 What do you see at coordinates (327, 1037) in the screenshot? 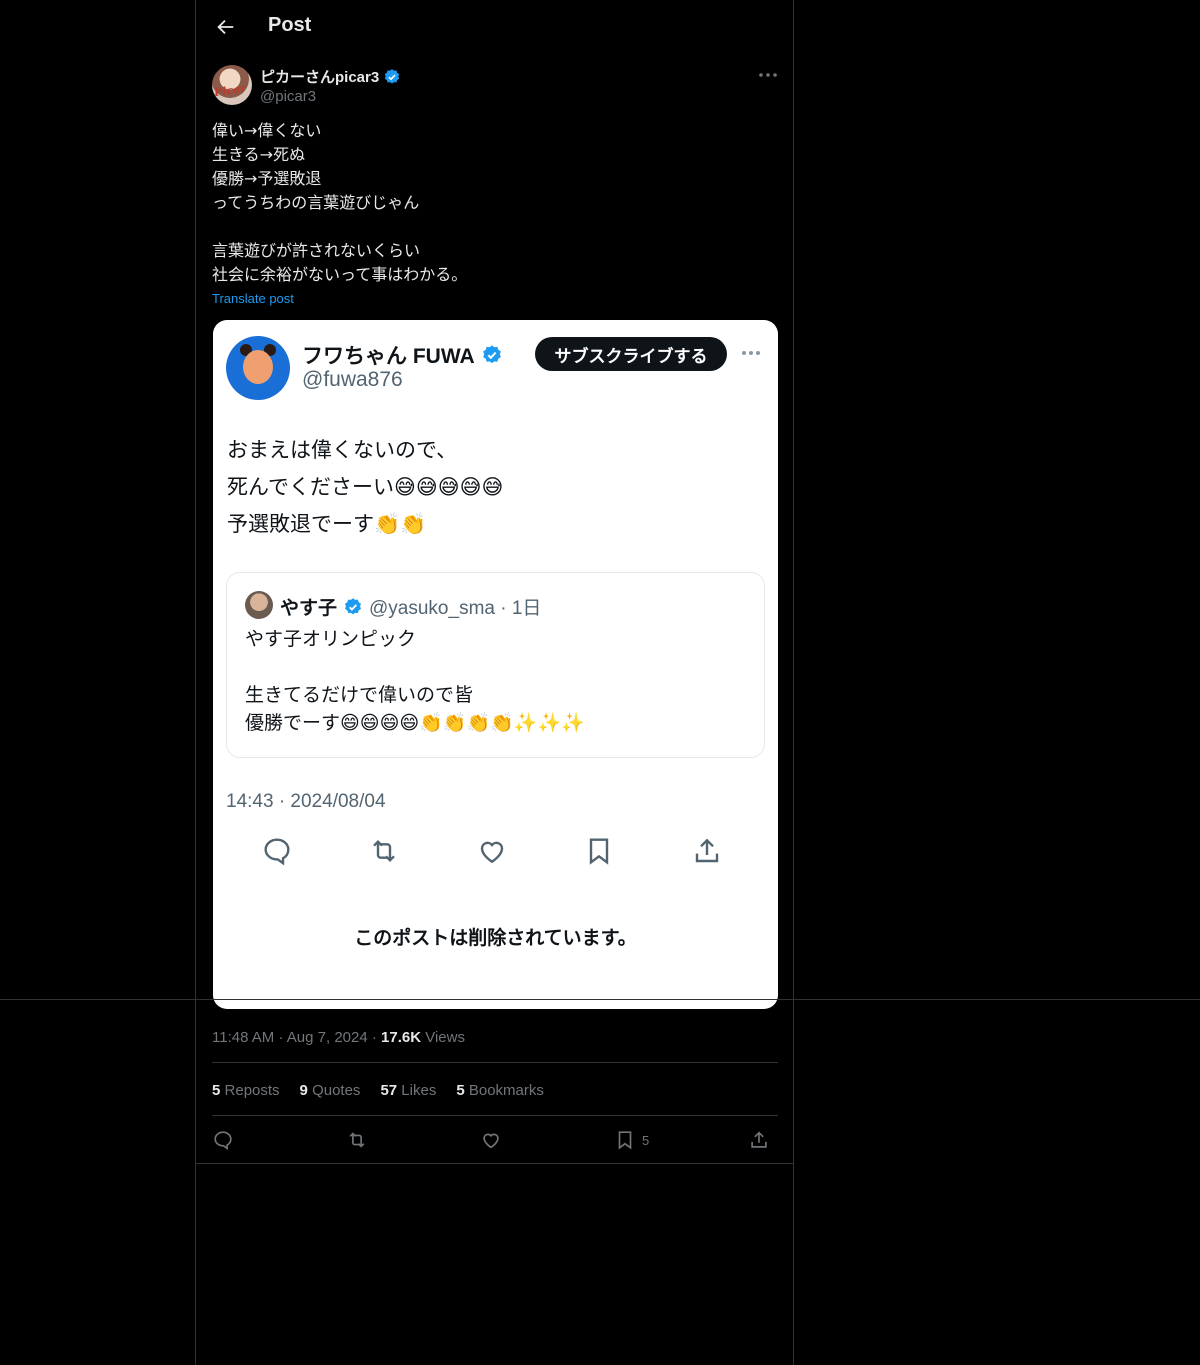
I see `post-date: Aug 7, 2024` at bounding box center [327, 1037].